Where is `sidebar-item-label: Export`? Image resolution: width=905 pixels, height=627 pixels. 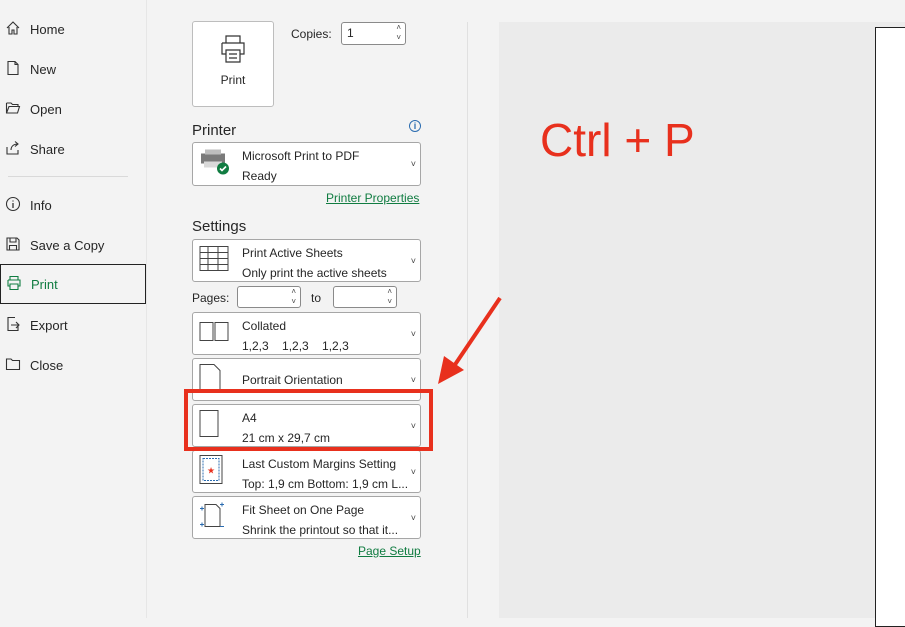 sidebar-item-label: Export is located at coordinates (49, 325).